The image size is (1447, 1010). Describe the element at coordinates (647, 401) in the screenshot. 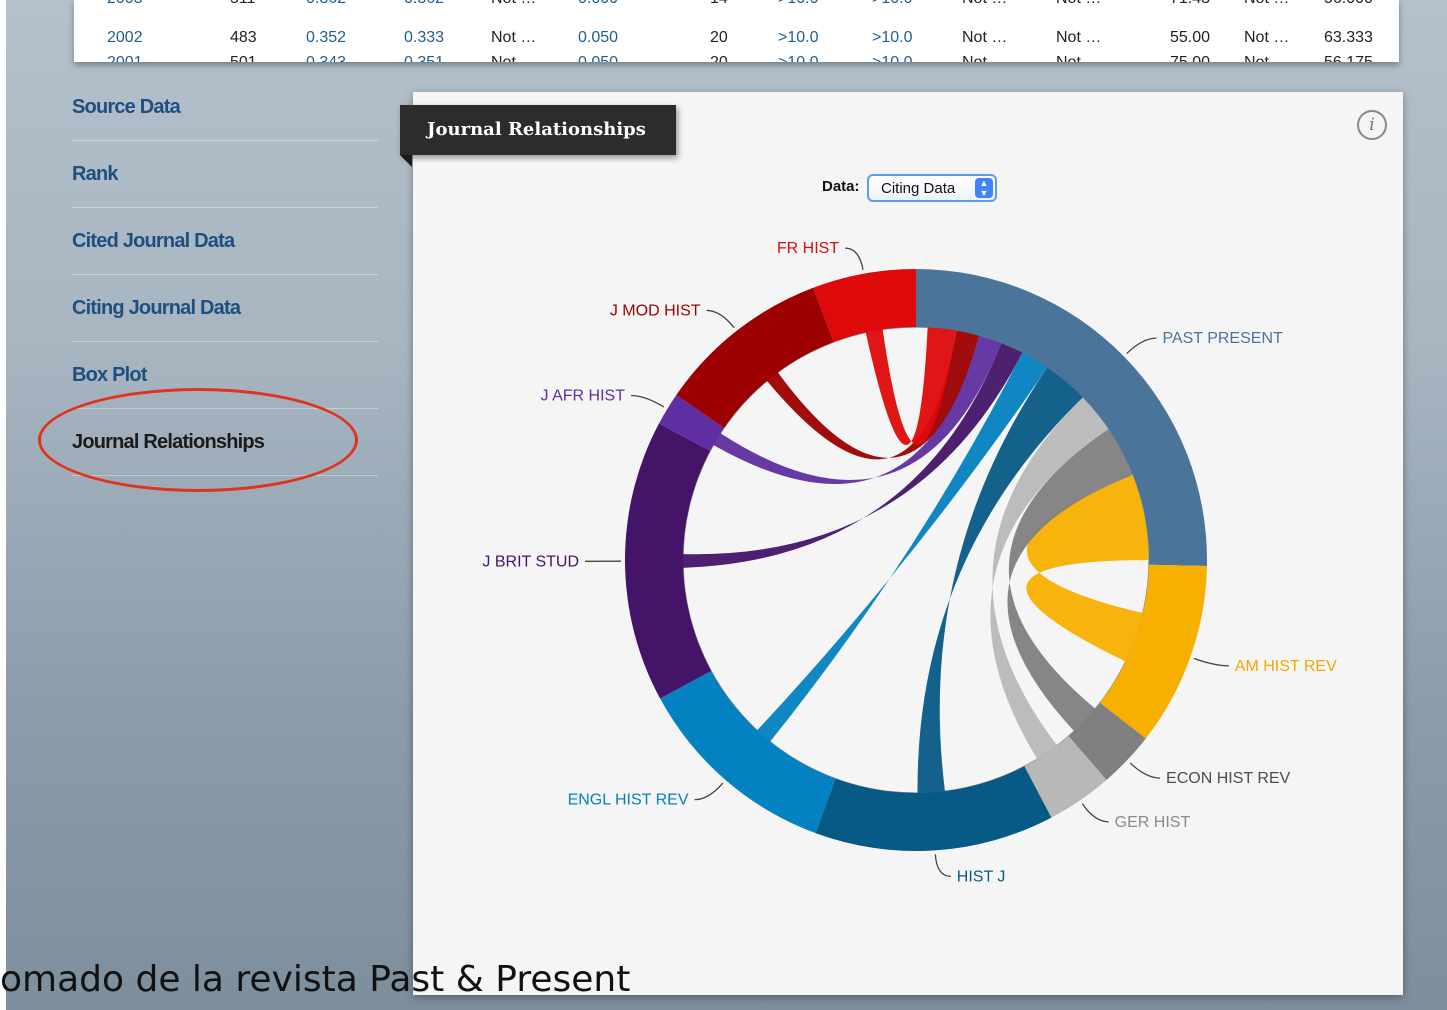

I see `label-leader-j-afr-hist` at that location.